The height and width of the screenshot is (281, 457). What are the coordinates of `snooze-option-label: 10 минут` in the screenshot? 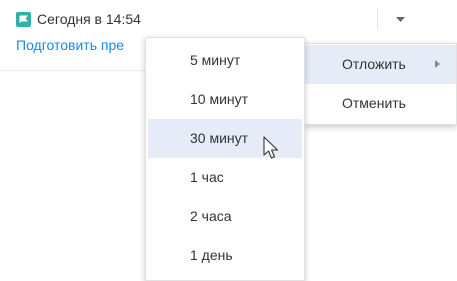 It's located at (219, 99).